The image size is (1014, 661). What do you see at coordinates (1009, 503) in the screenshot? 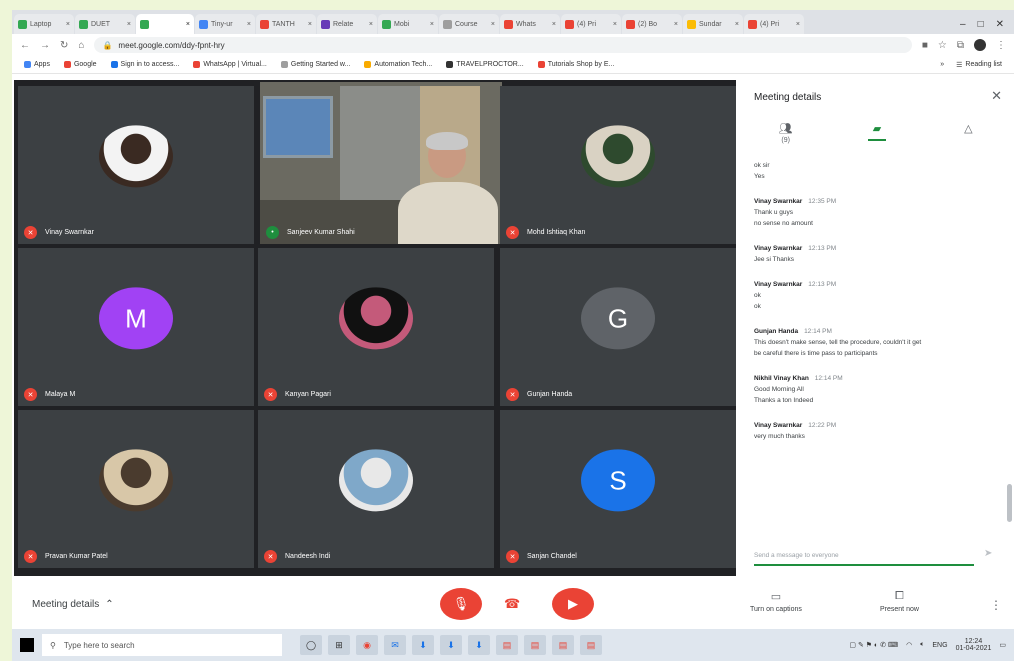
I see `chat-scrollbar` at bounding box center [1009, 503].